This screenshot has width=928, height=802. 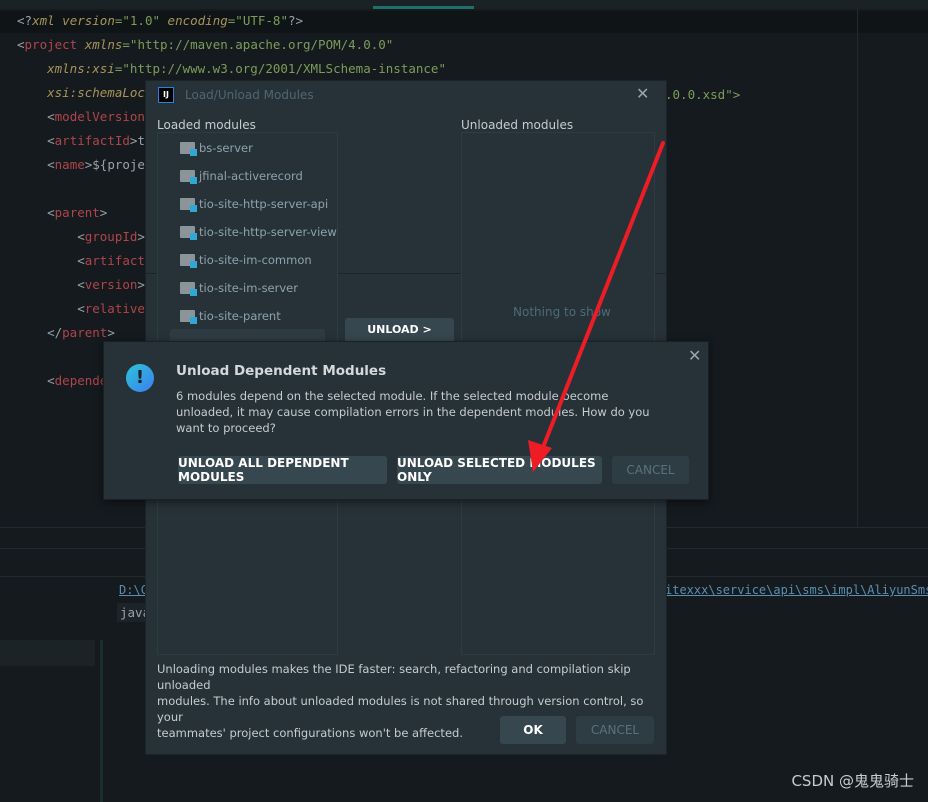 I want to click on red-annotation-arrow-icon, so click(x=596, y=306).